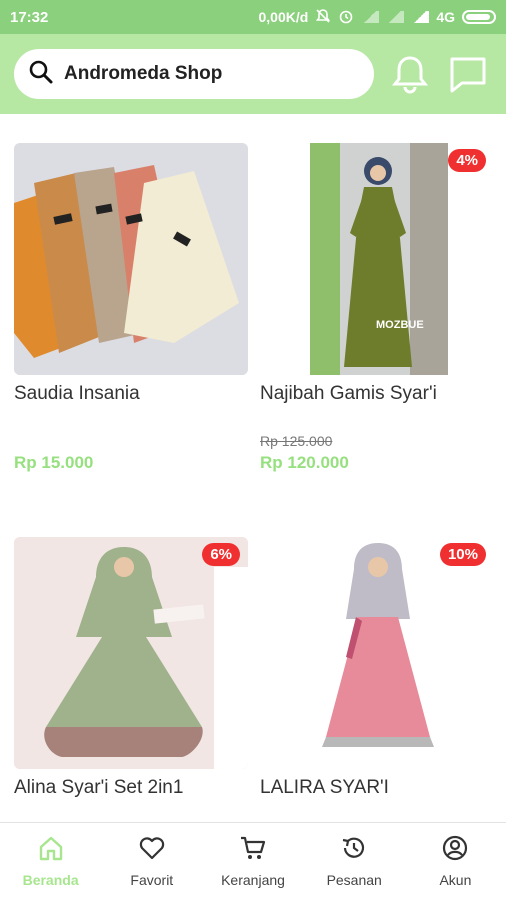 Image resolution: width=506 pixels, height=900 pixels. What do you see at coordinates (467, 160) in the screenshot?
I see `discount-badge: 4%` at bounding box center [467, 160].